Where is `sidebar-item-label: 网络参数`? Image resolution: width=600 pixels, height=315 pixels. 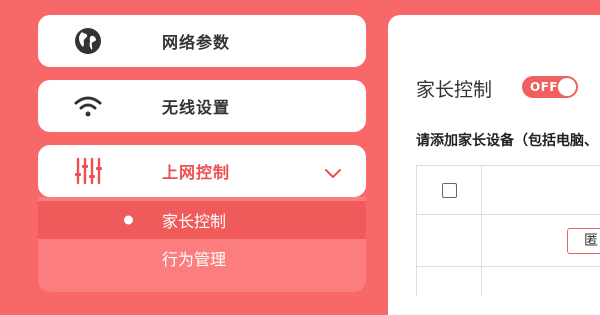
sidebar-item-label: 网络参数 is located at coordinates (196, 42).